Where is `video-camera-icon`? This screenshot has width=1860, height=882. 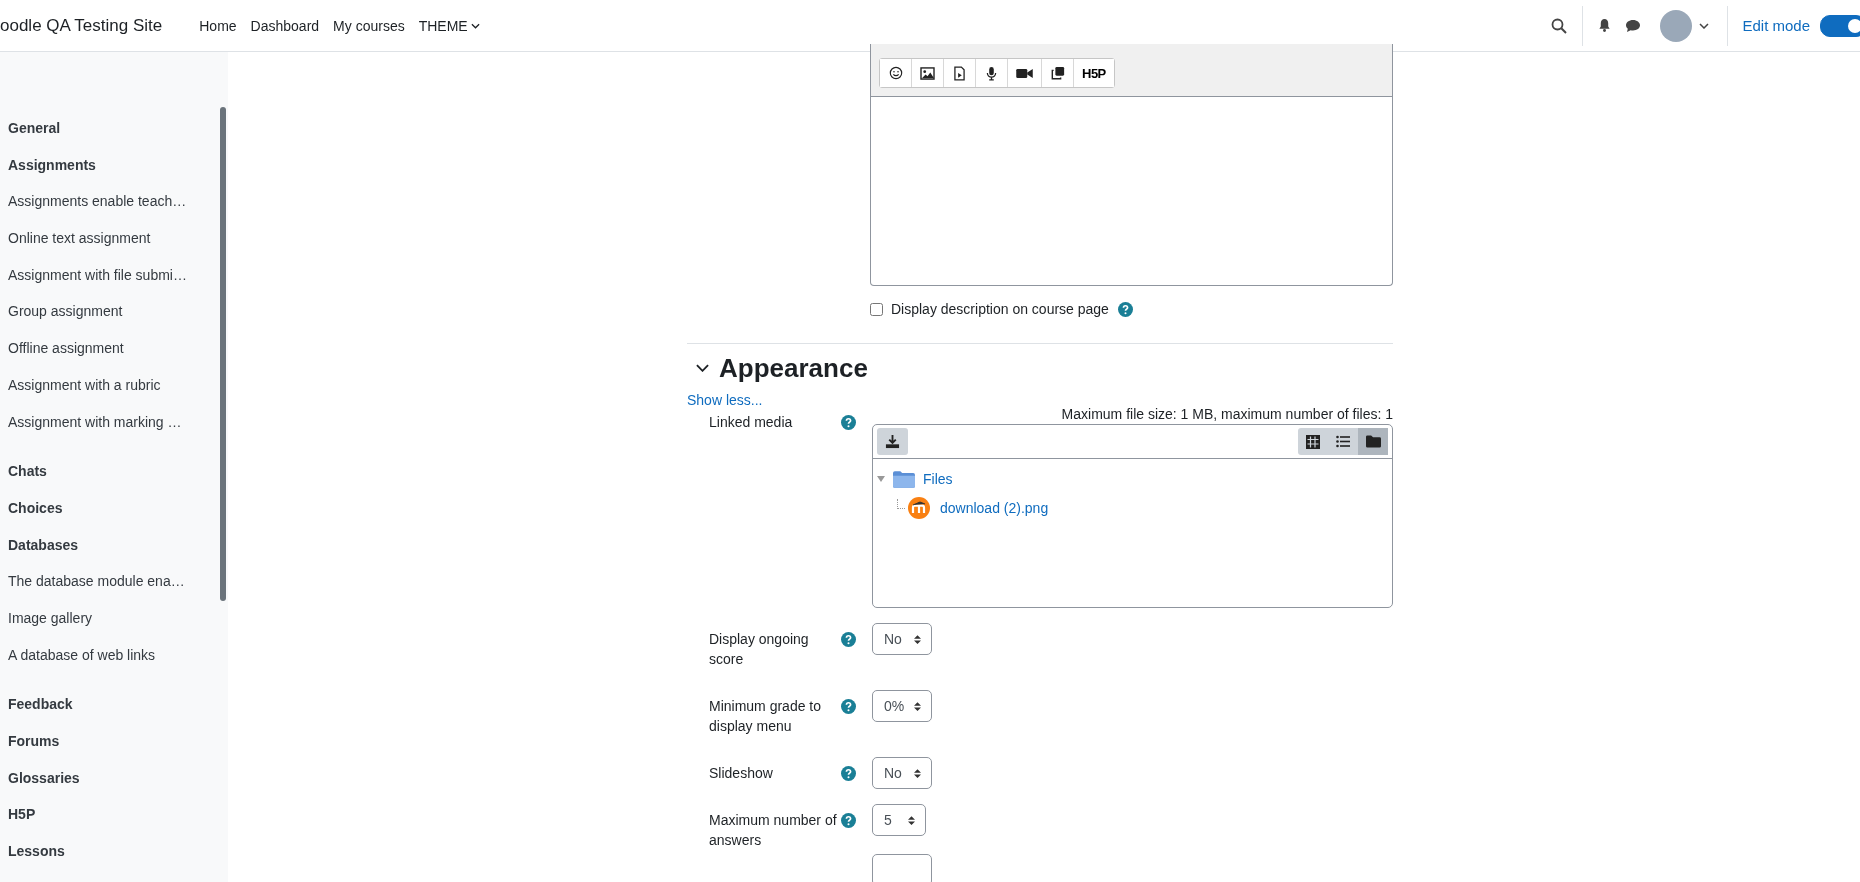
video-camera-icon is located at coordinates (1024, 73).